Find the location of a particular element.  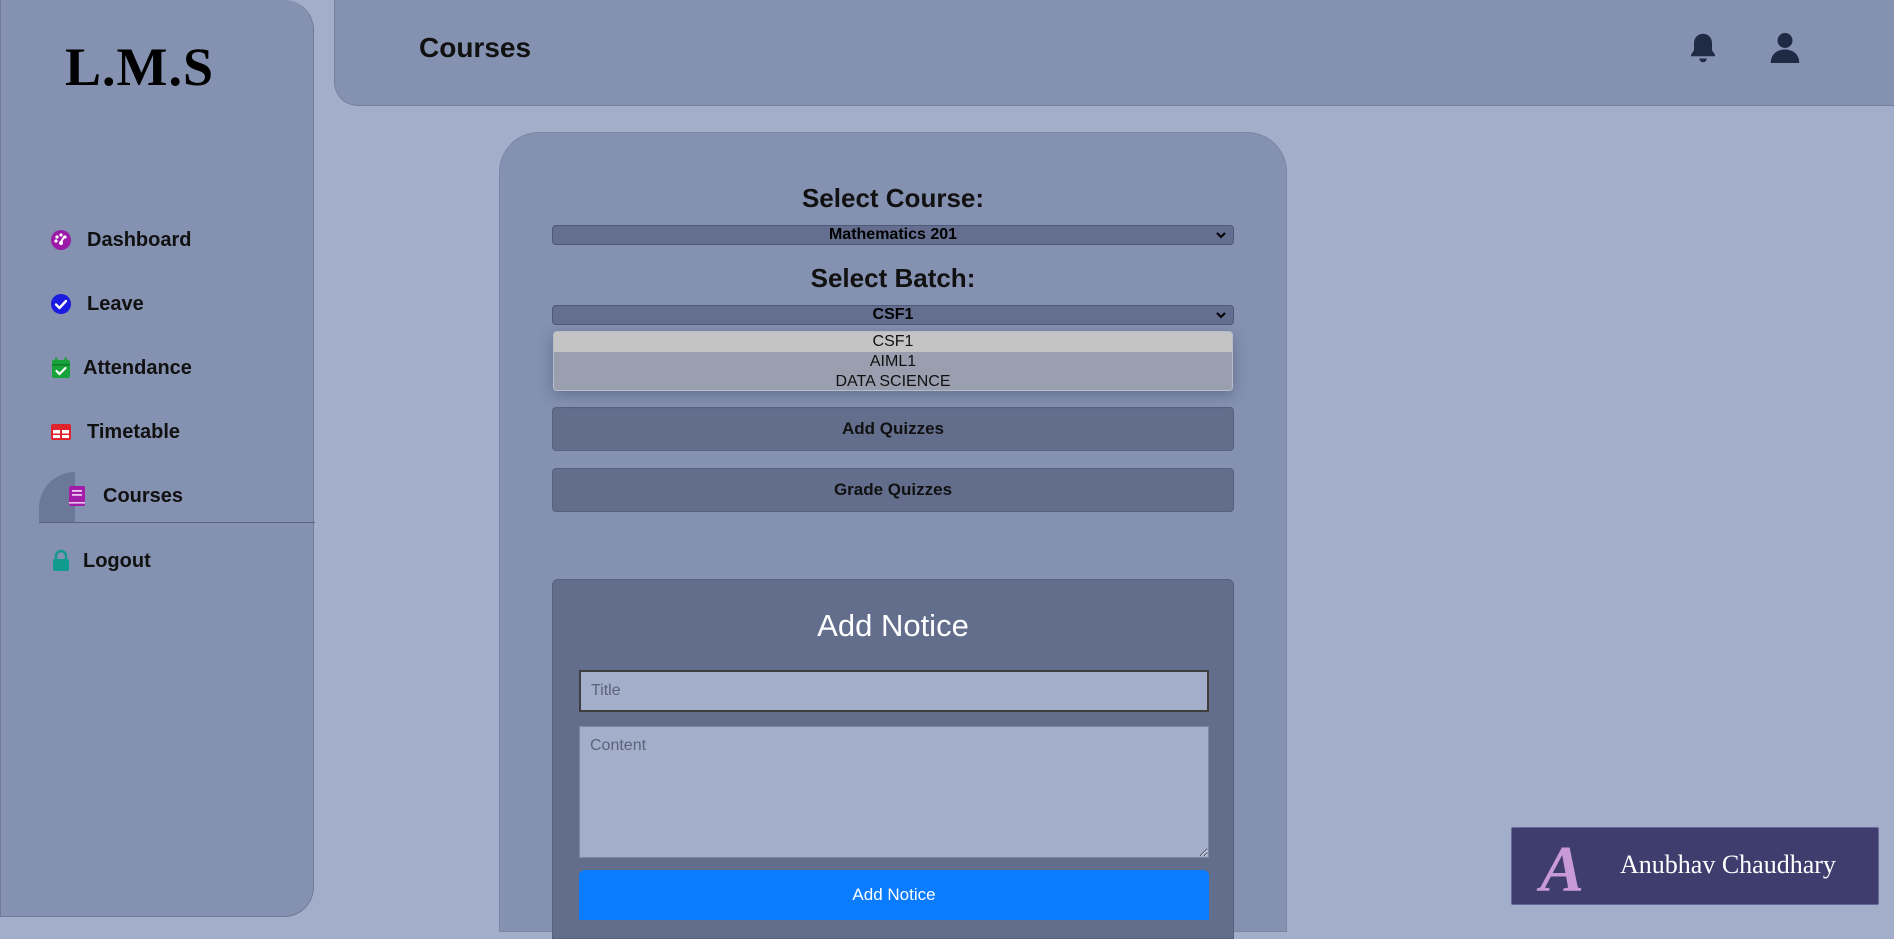

app-logo: L.M.S is located at coordinates (140, 67).